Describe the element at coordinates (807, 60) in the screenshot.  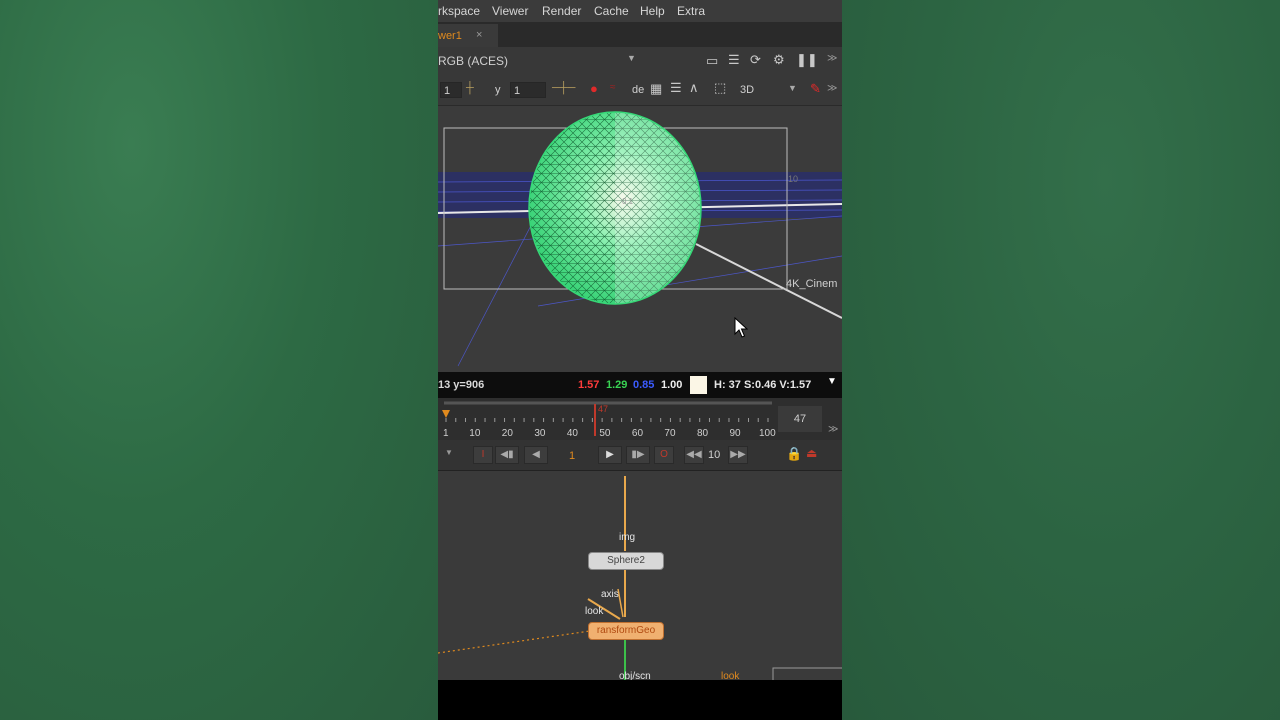
I see `pause-icon: ❚❚` at that location.